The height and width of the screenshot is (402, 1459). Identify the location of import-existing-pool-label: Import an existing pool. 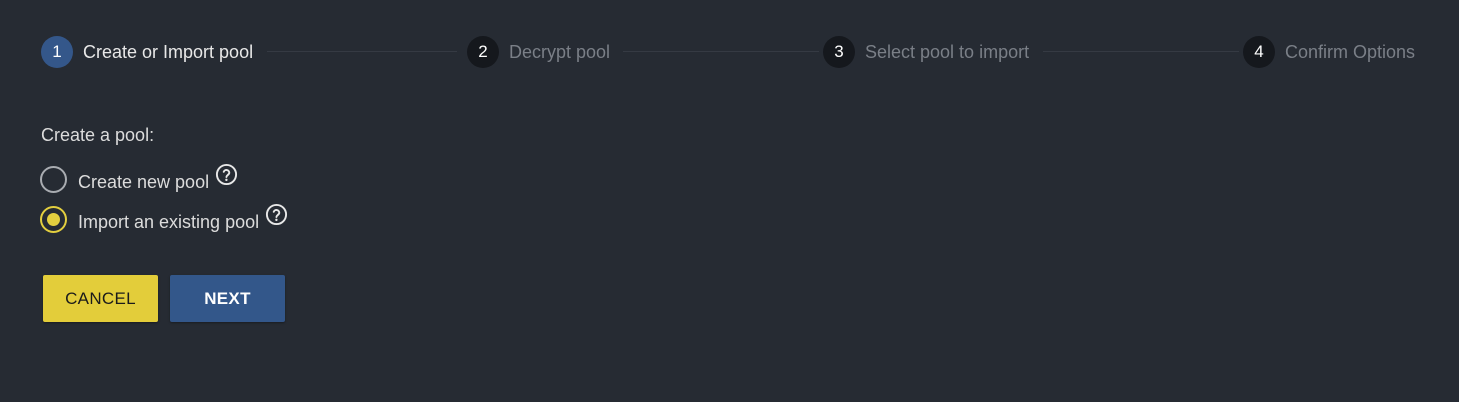
(168, 222).